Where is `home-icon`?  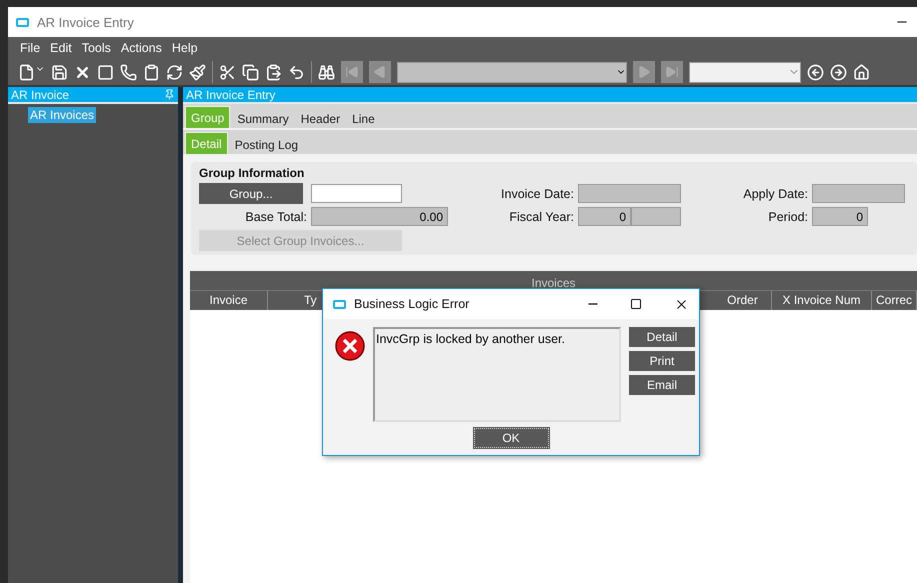
home-icon is located at coordinates (861, 72).